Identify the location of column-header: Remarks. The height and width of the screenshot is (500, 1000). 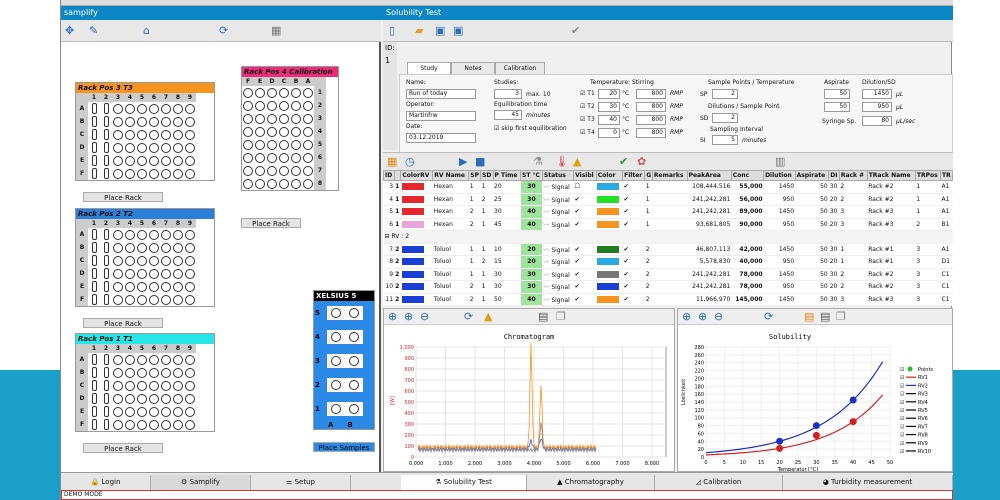
(669, 175).